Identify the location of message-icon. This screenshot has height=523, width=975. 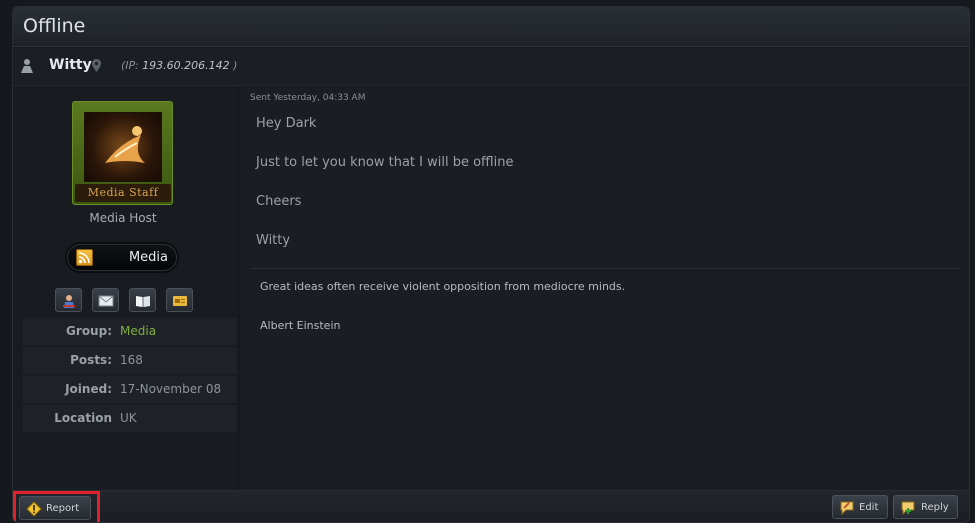
(106, 301).